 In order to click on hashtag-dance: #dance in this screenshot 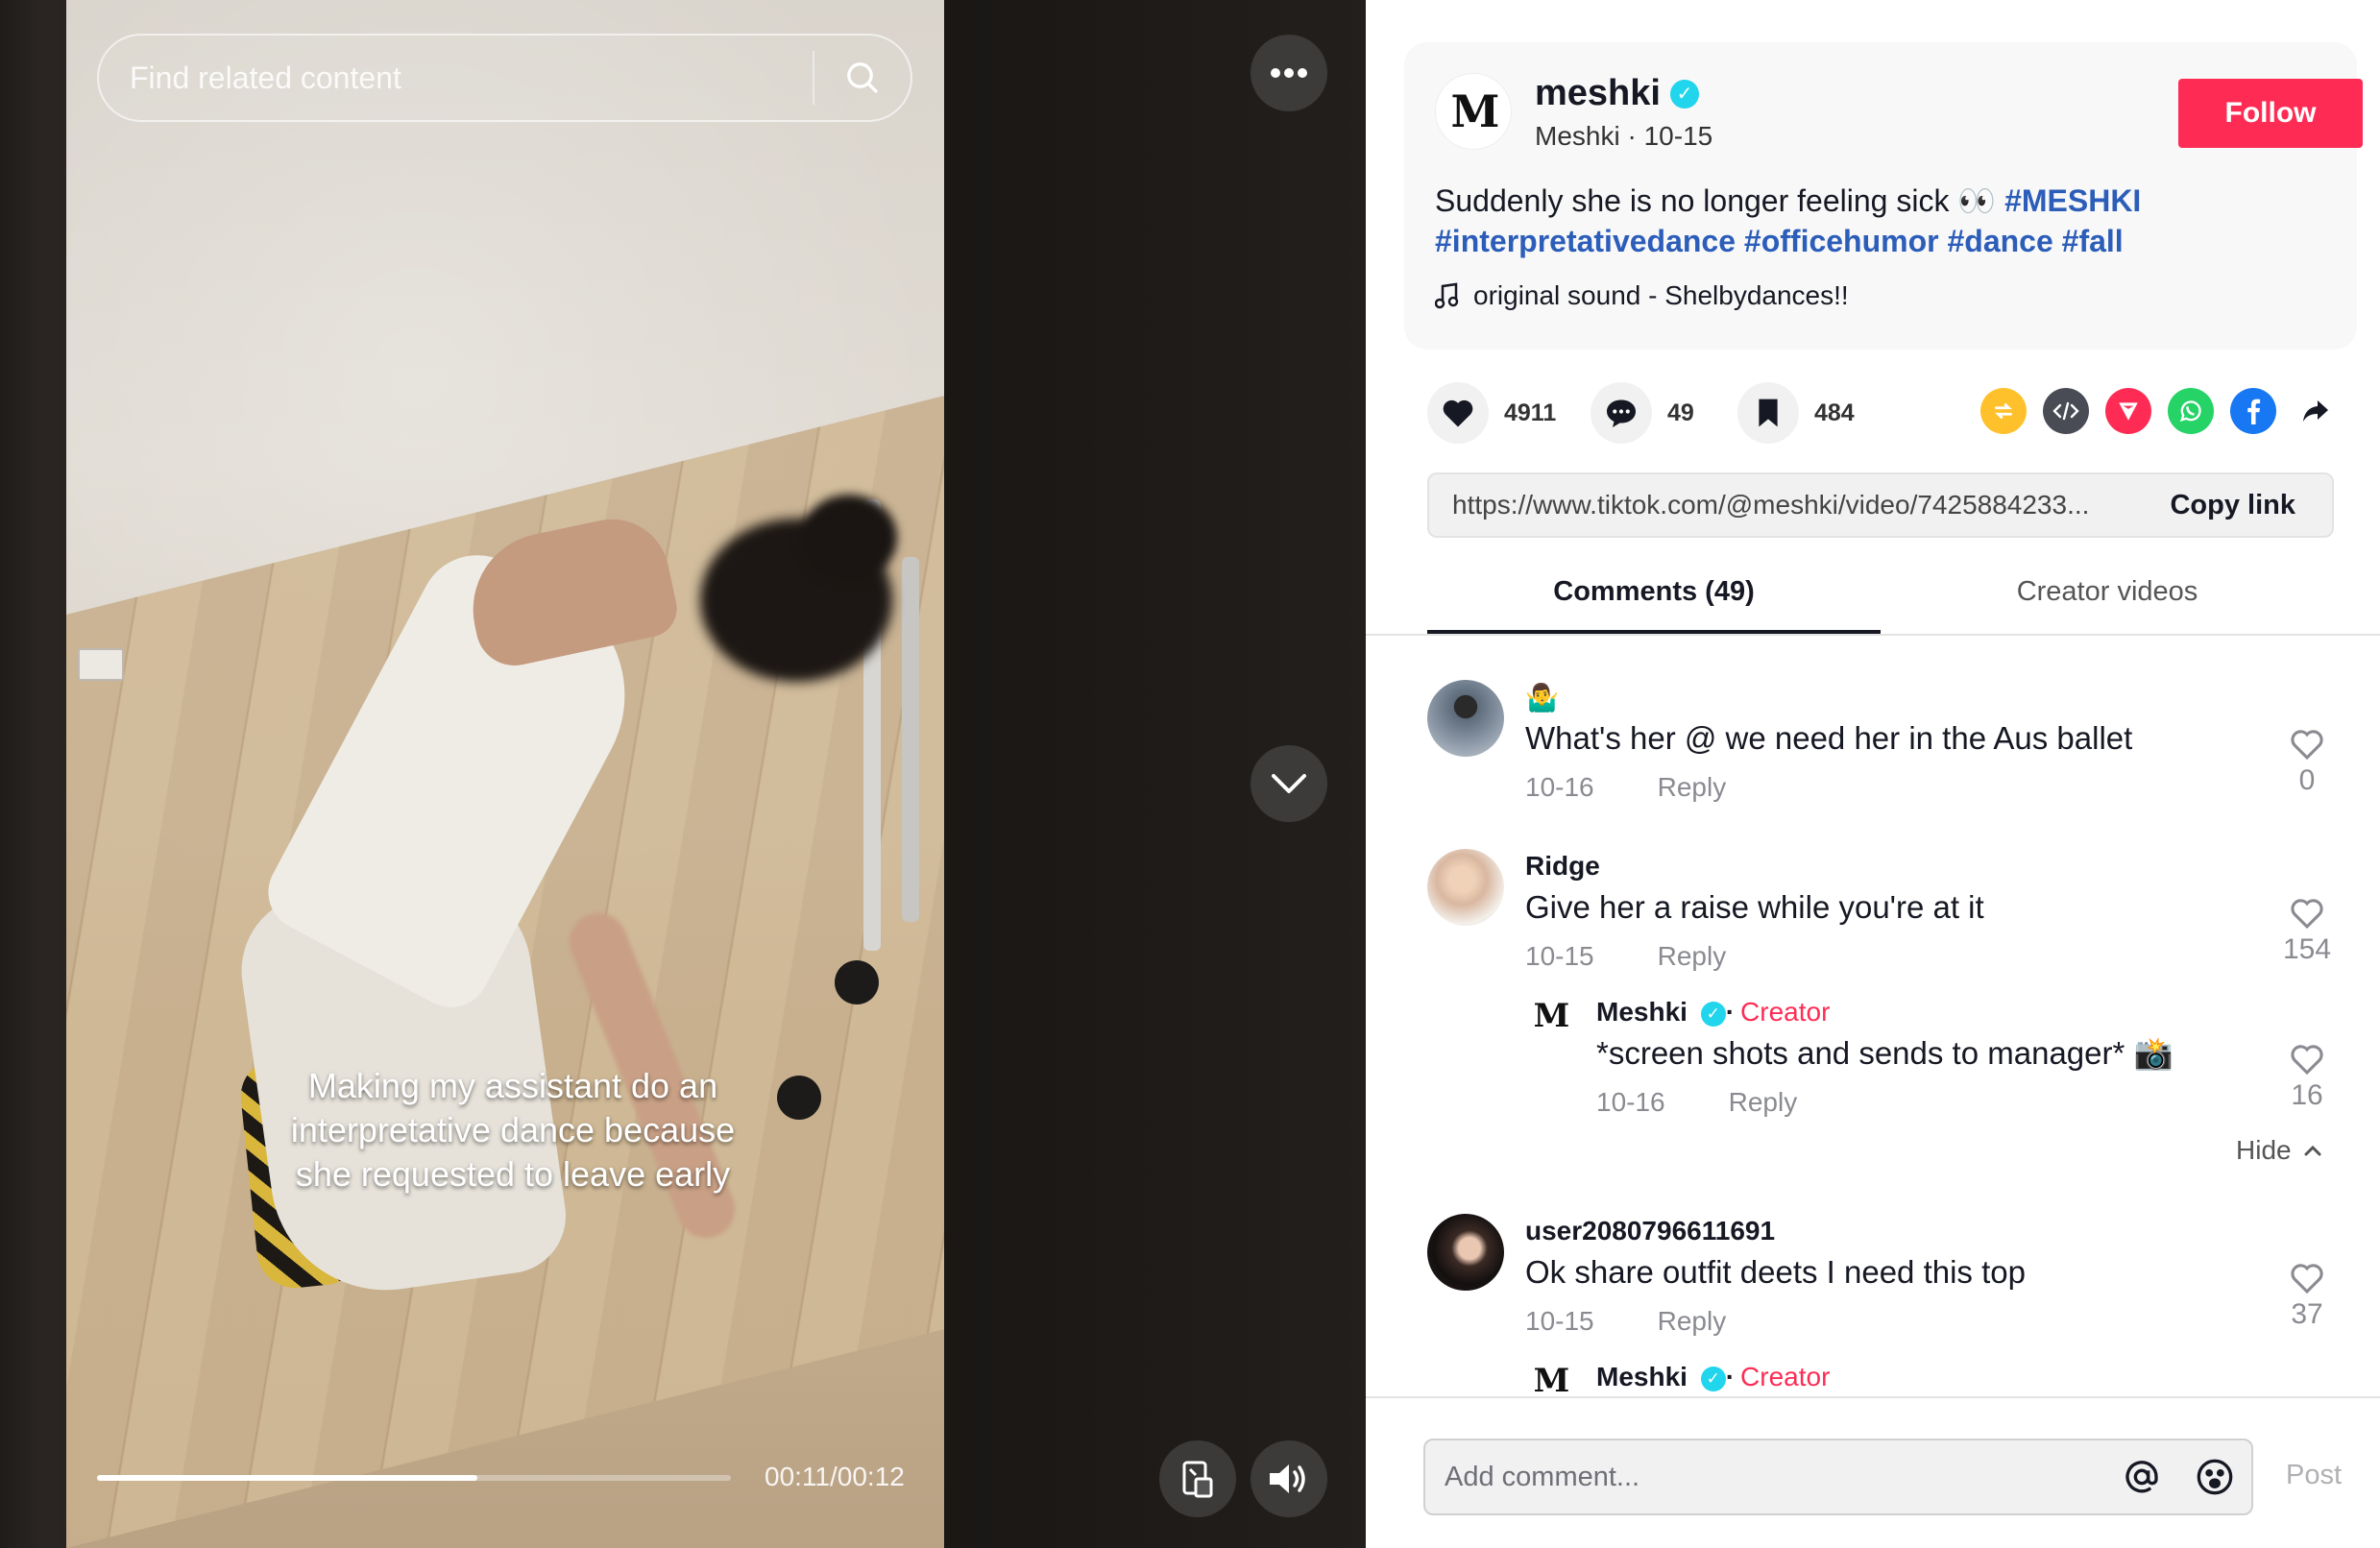, I will do `click(1999, 241)`.